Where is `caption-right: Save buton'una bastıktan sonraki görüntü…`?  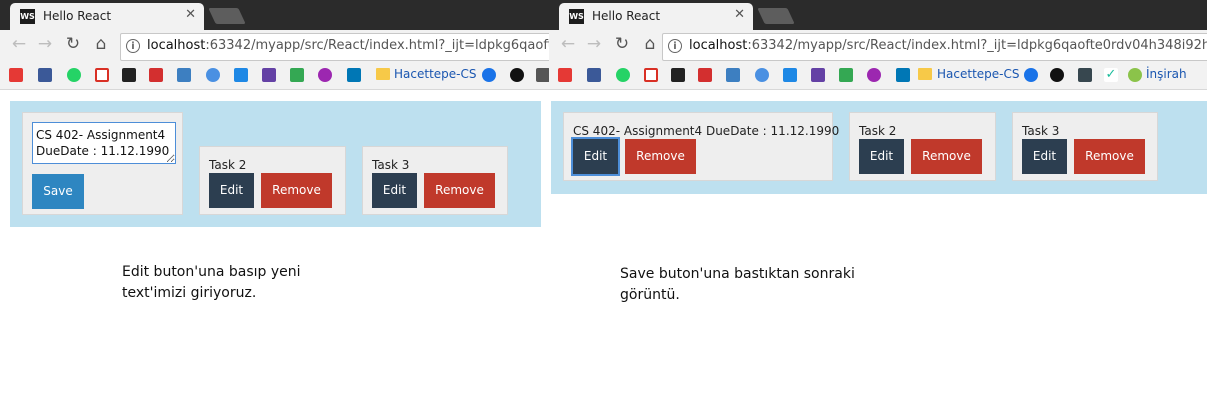
caption-right: Save buton'una bastıktan sonraki görüntü… is located at coordinates (737, 284).